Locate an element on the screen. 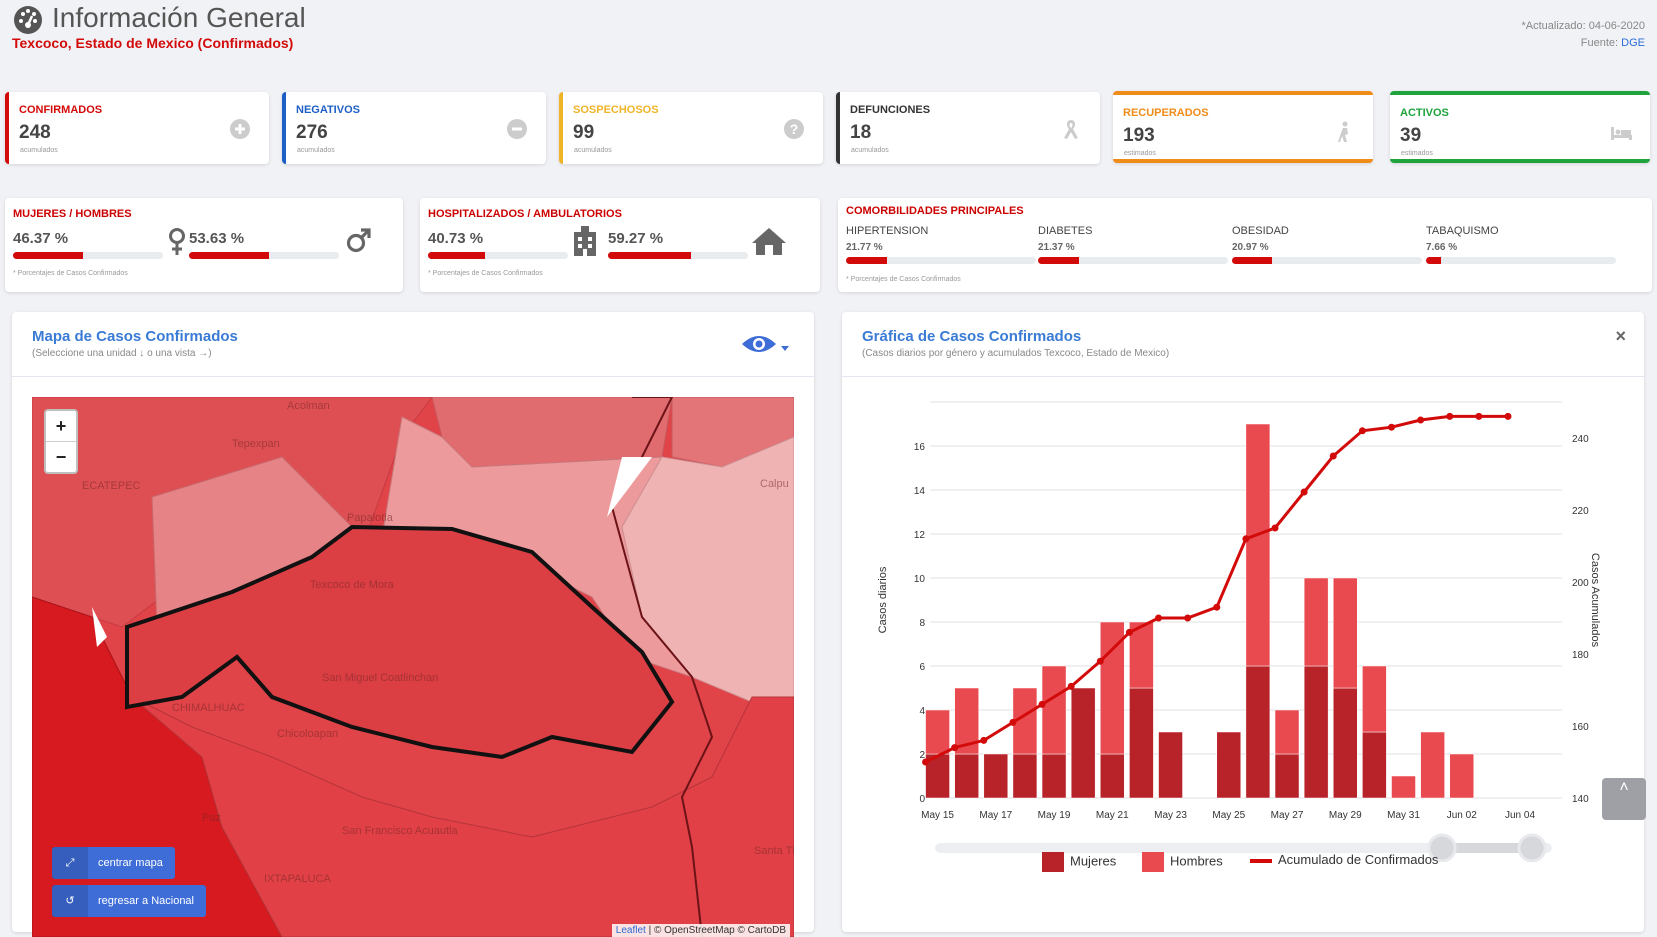  place-label-coatlinchan: San Miguel Coatlinchan is located at coordinates (380, 678).